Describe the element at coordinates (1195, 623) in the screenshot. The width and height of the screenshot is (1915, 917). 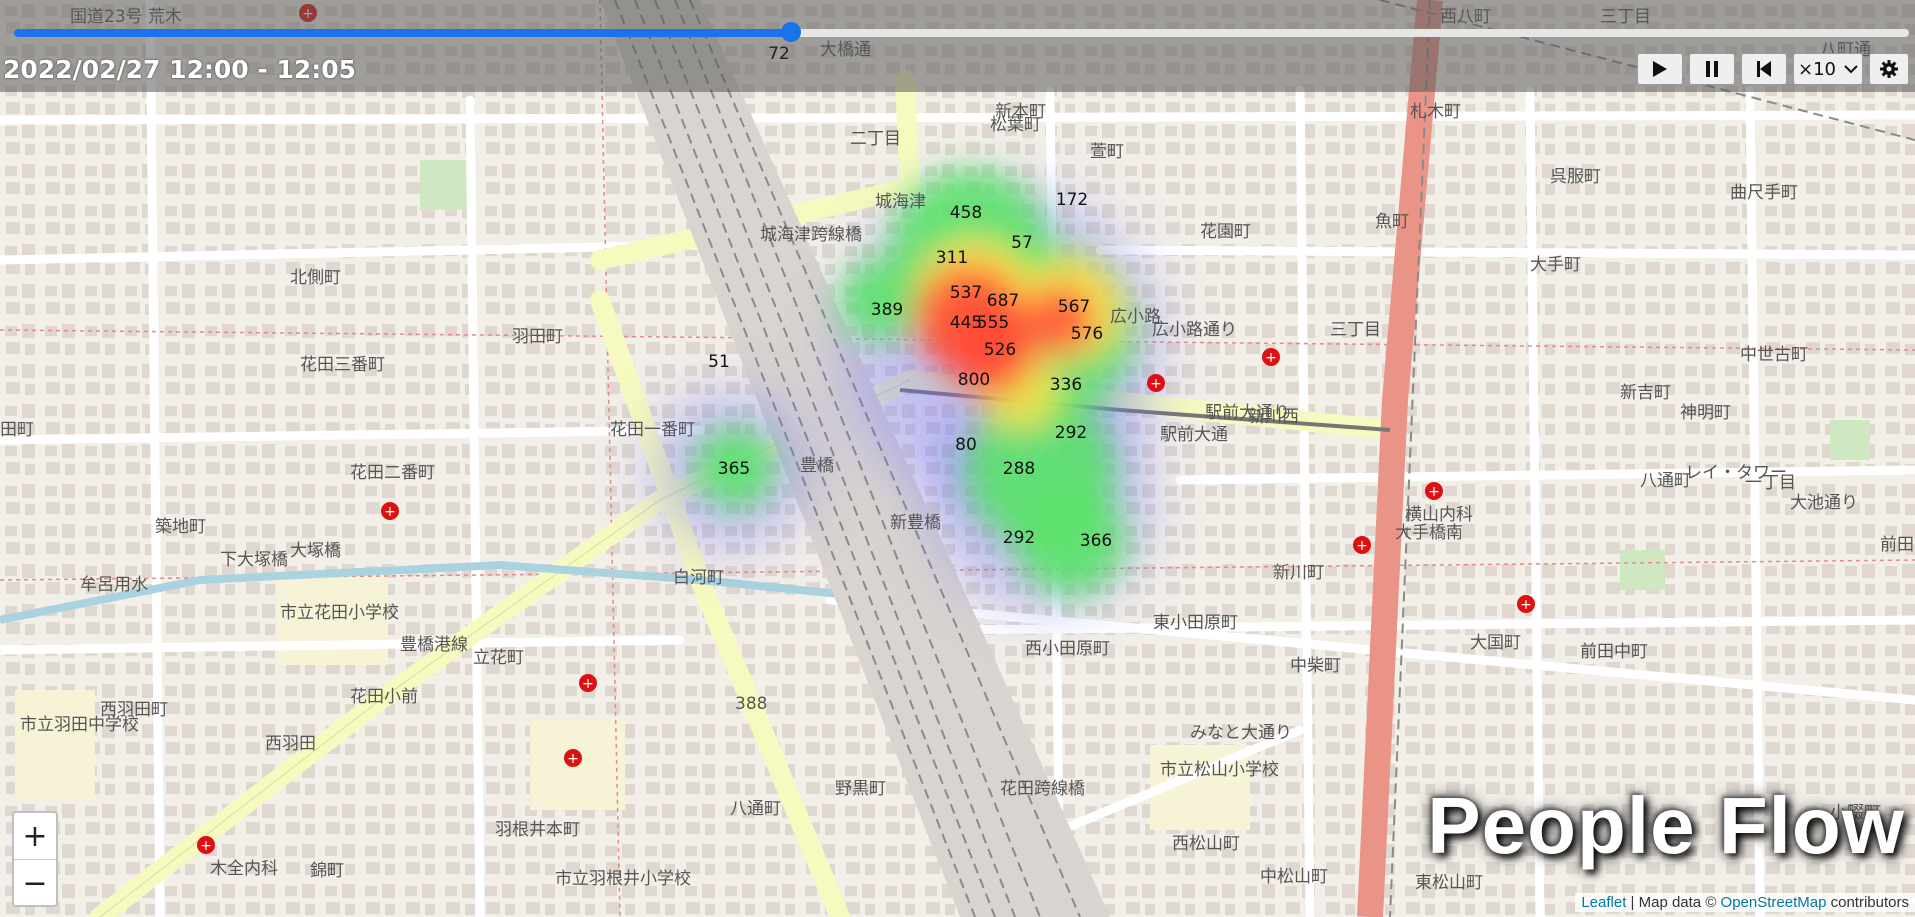
I see `place-label: 東小田原町` at that location.